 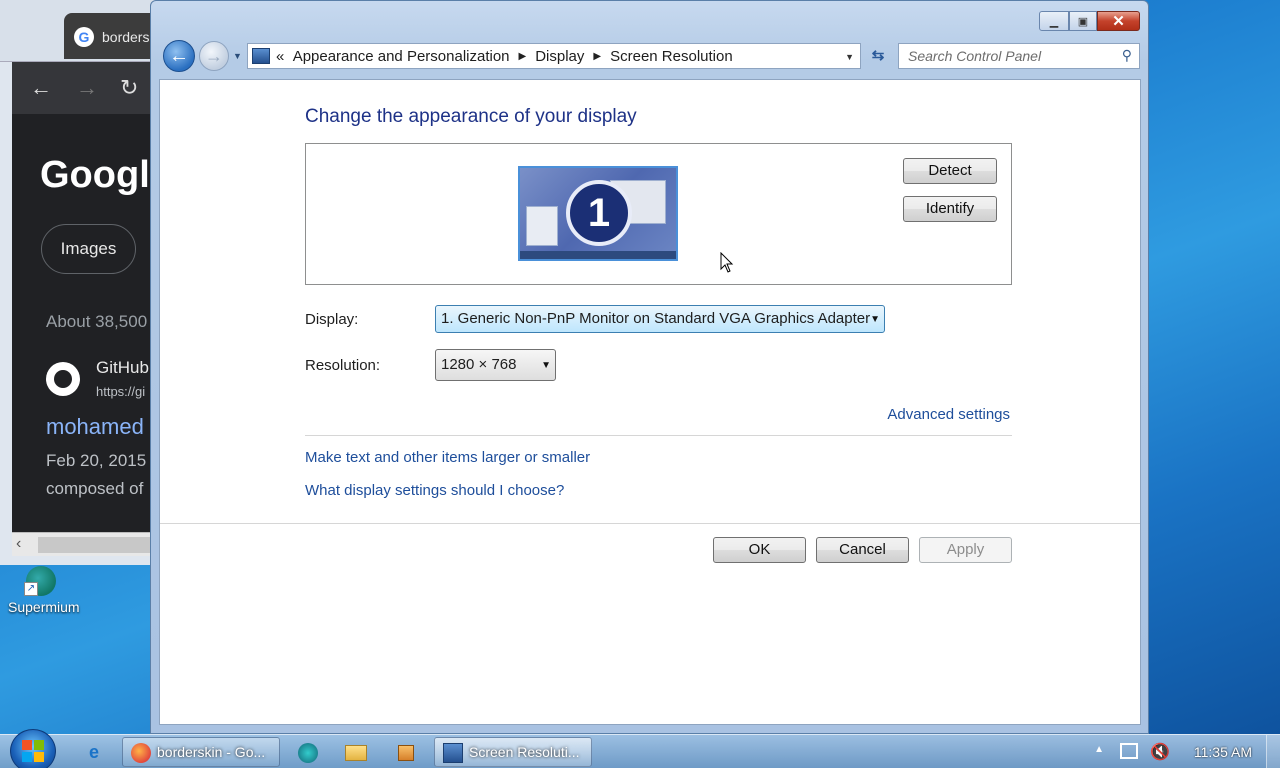 I want to click on file-explorer-icon, so click(x=356, y=752).